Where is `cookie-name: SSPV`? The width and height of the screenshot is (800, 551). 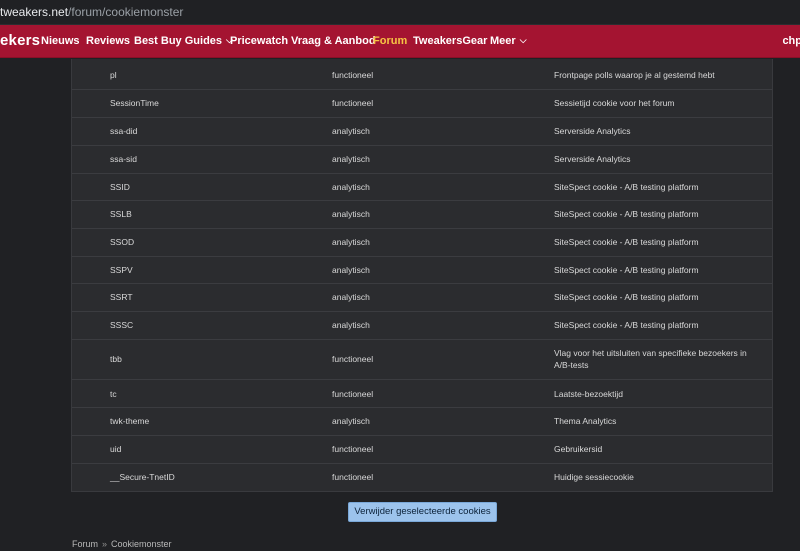 cookie-name: SSPV is located at coordinates (121, 270).